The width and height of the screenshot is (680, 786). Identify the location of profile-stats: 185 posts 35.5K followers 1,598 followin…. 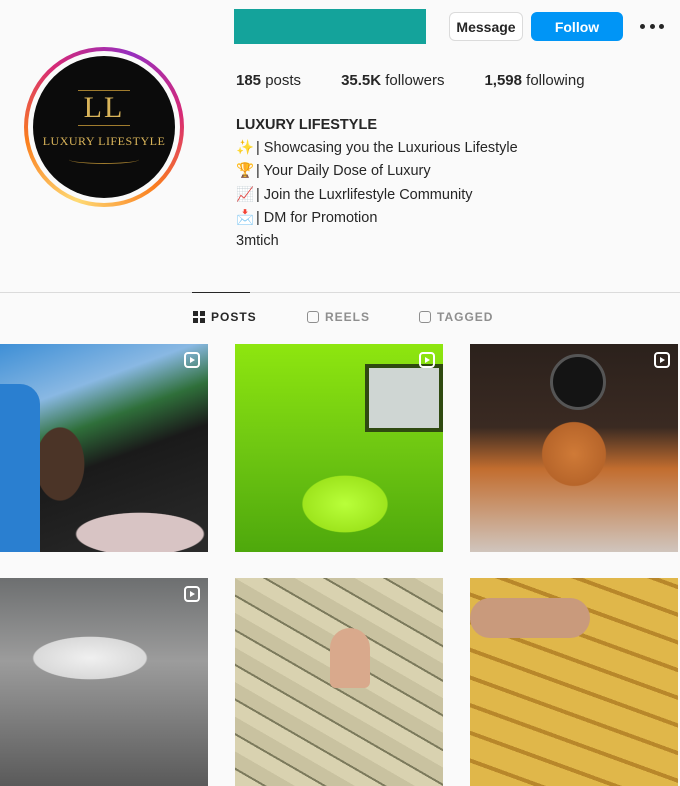
(430, 80).